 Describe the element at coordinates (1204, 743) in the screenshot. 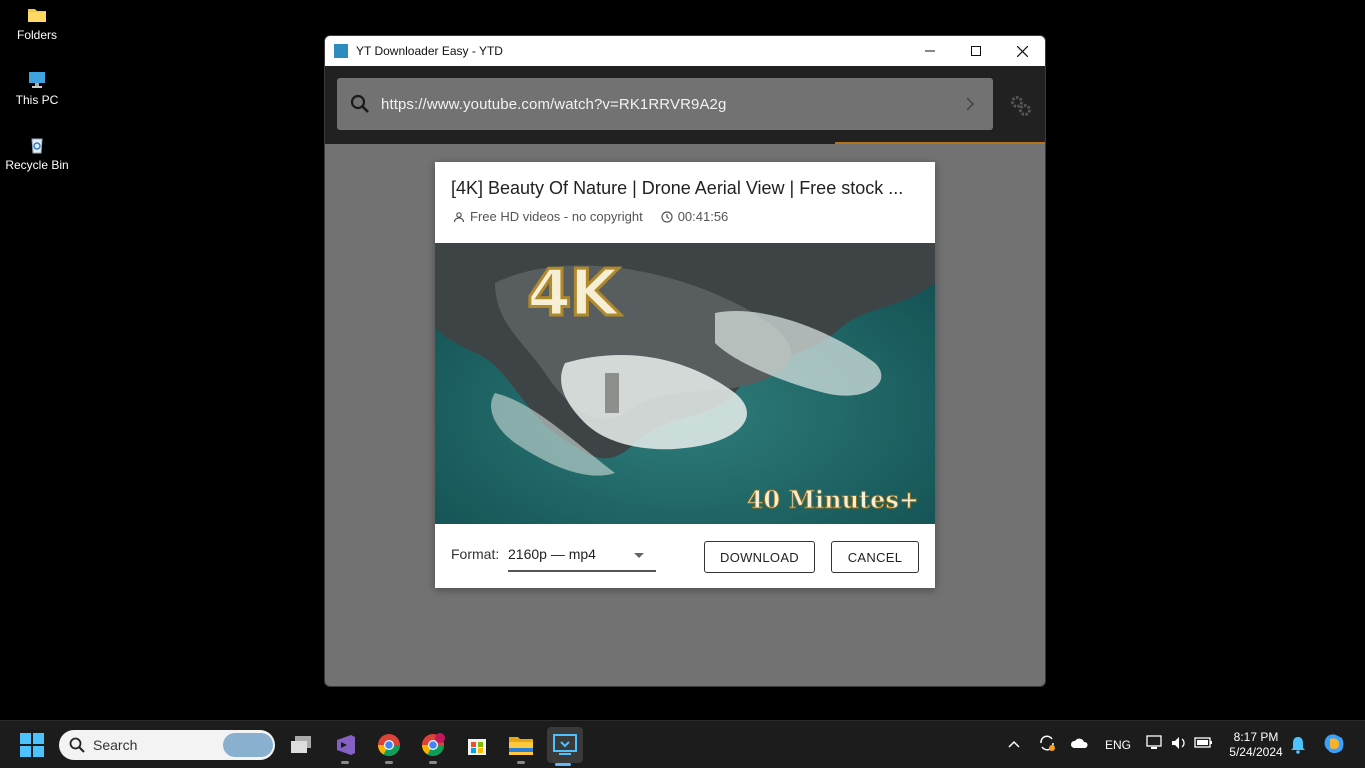

I see `battery-icon` at that location.